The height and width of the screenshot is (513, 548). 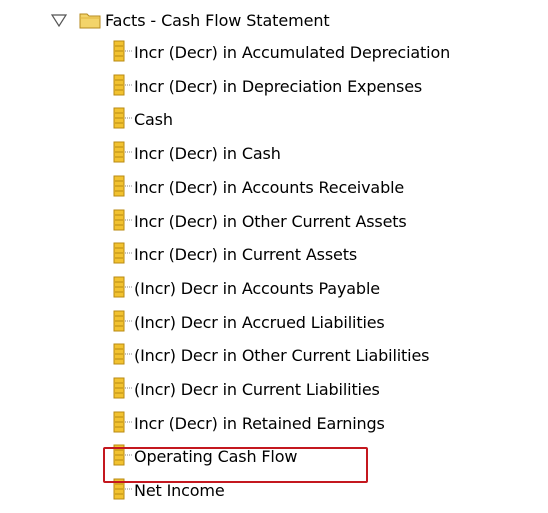 I want to click on tree-item-label: Incr (Decr) in Accounts Receivable, so click(x=269, y=187).